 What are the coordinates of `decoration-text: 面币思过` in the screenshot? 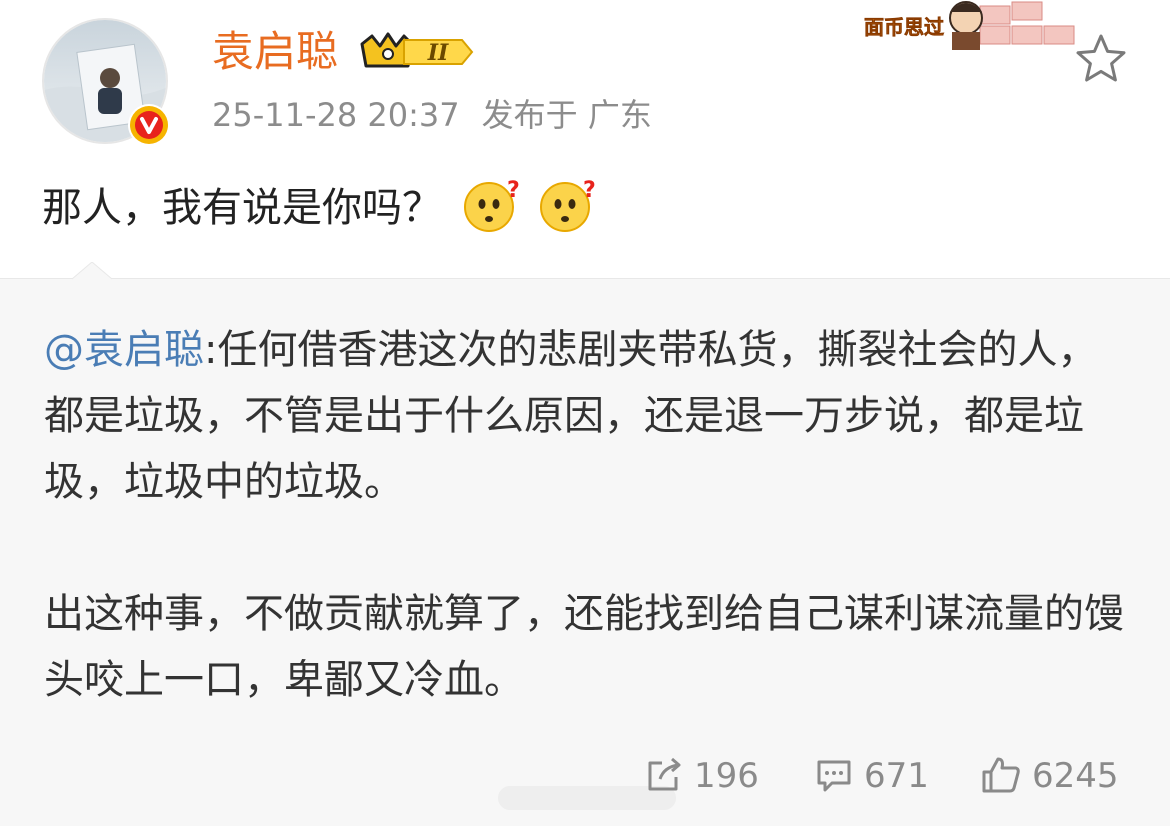 It's located at (904, 27).